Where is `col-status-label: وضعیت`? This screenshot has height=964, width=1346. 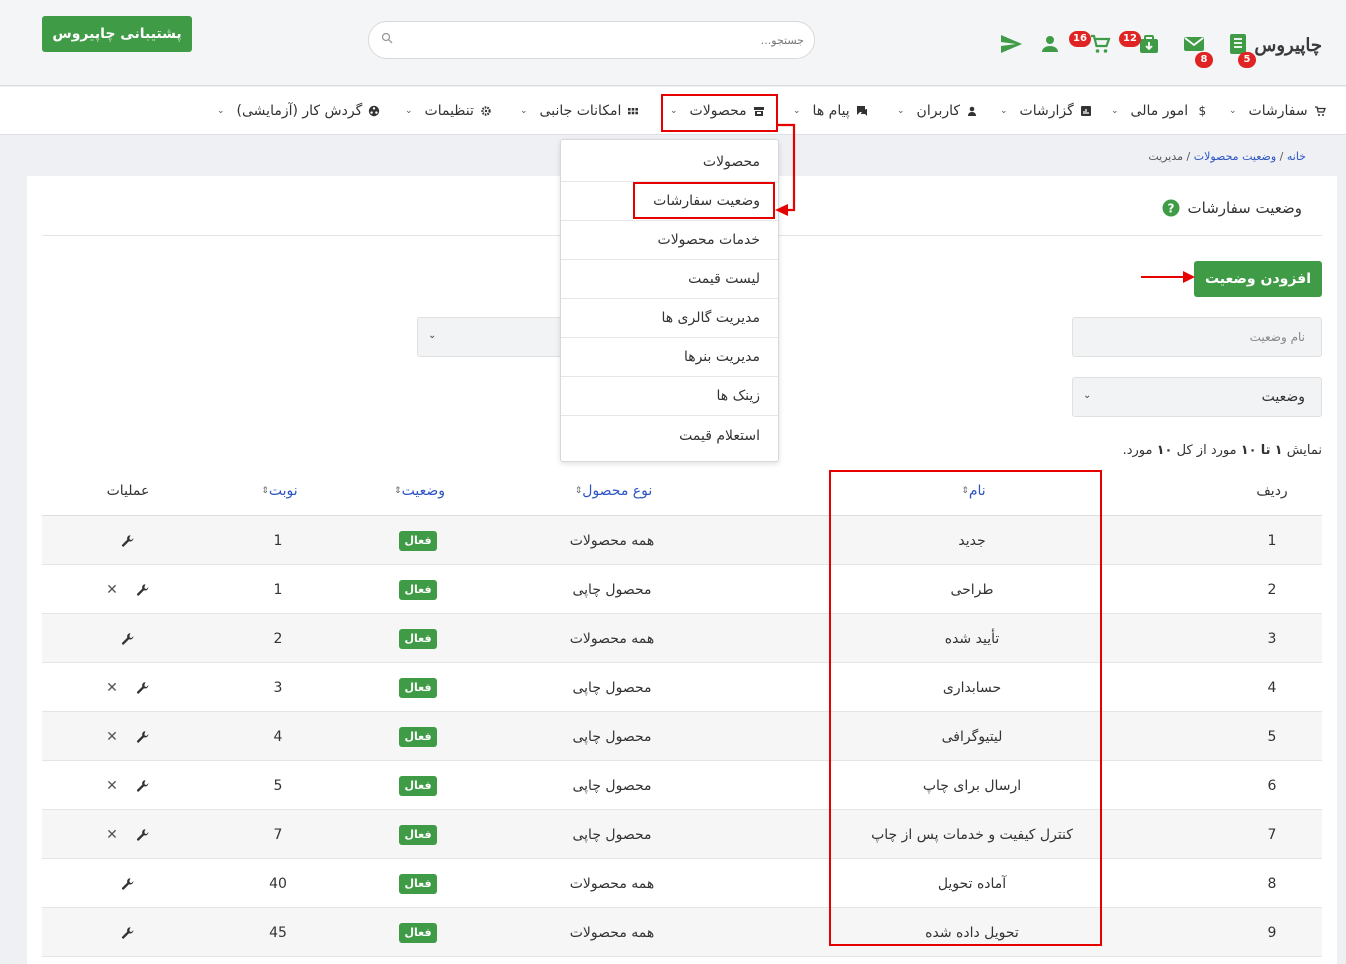 col-status-label: وضعیت is located at coordinates (423, 491).